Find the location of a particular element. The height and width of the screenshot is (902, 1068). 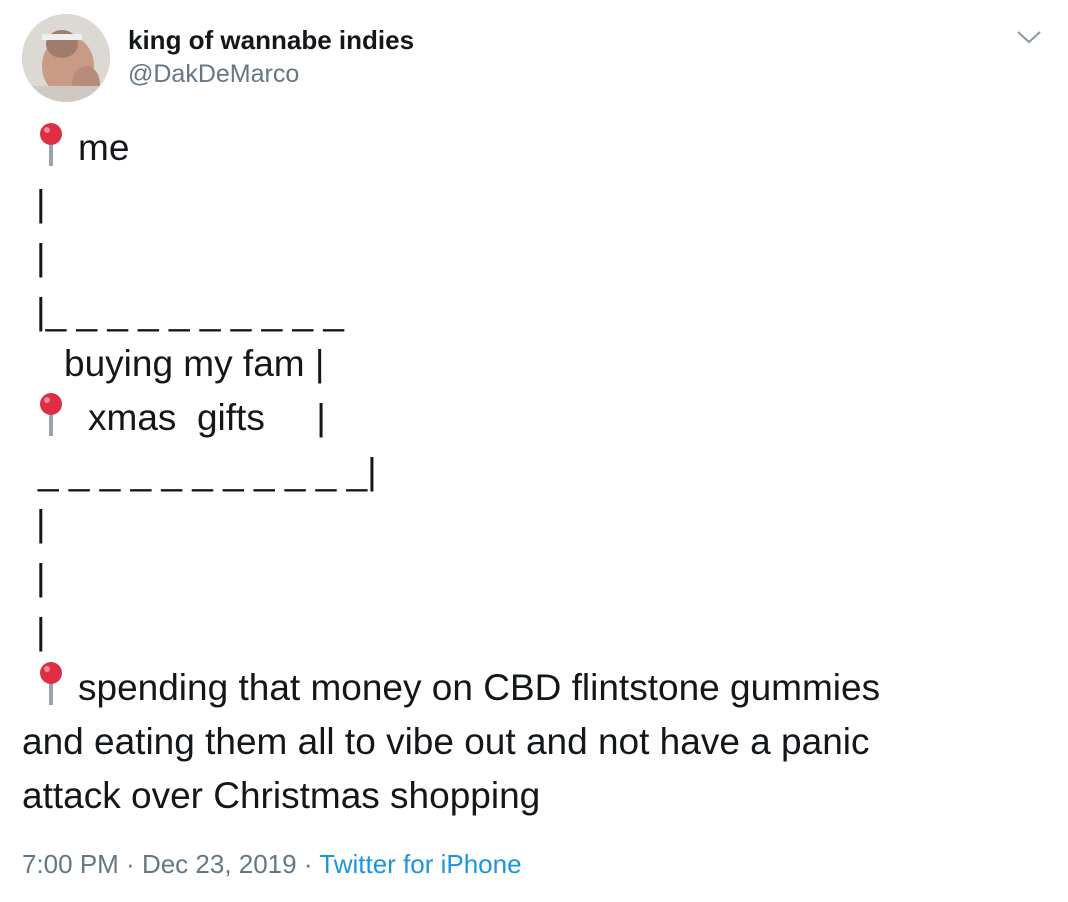

tweet-line: me is located at coordinates (104, 147).